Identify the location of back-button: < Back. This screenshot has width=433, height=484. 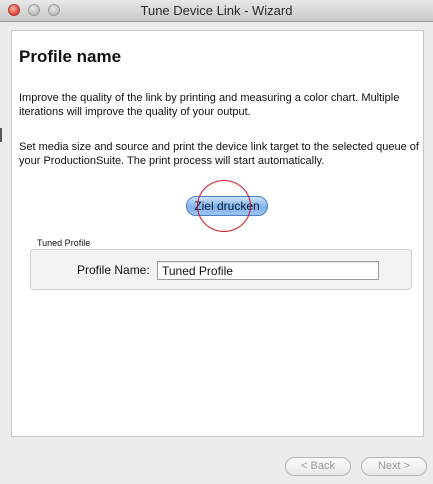
(318, 466).